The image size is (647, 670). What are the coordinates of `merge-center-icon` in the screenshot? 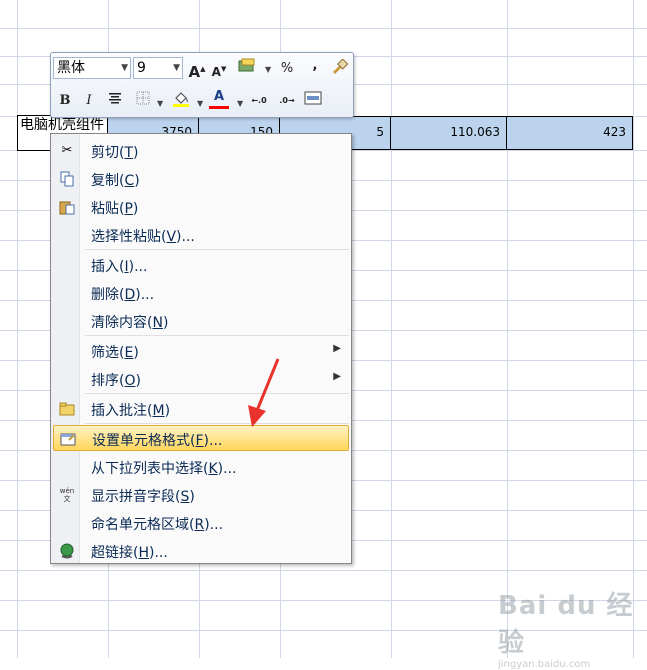 It's located at (313, 101).